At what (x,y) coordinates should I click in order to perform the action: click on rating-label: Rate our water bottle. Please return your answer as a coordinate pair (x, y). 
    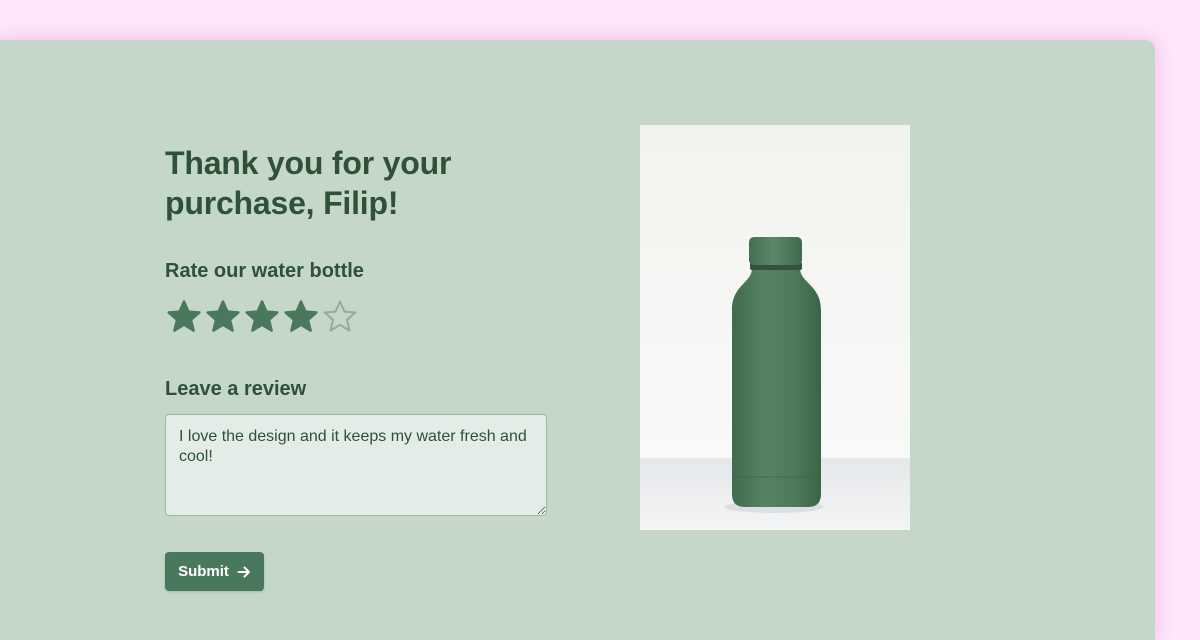
    Looking at the image, I should click on (264, 271).